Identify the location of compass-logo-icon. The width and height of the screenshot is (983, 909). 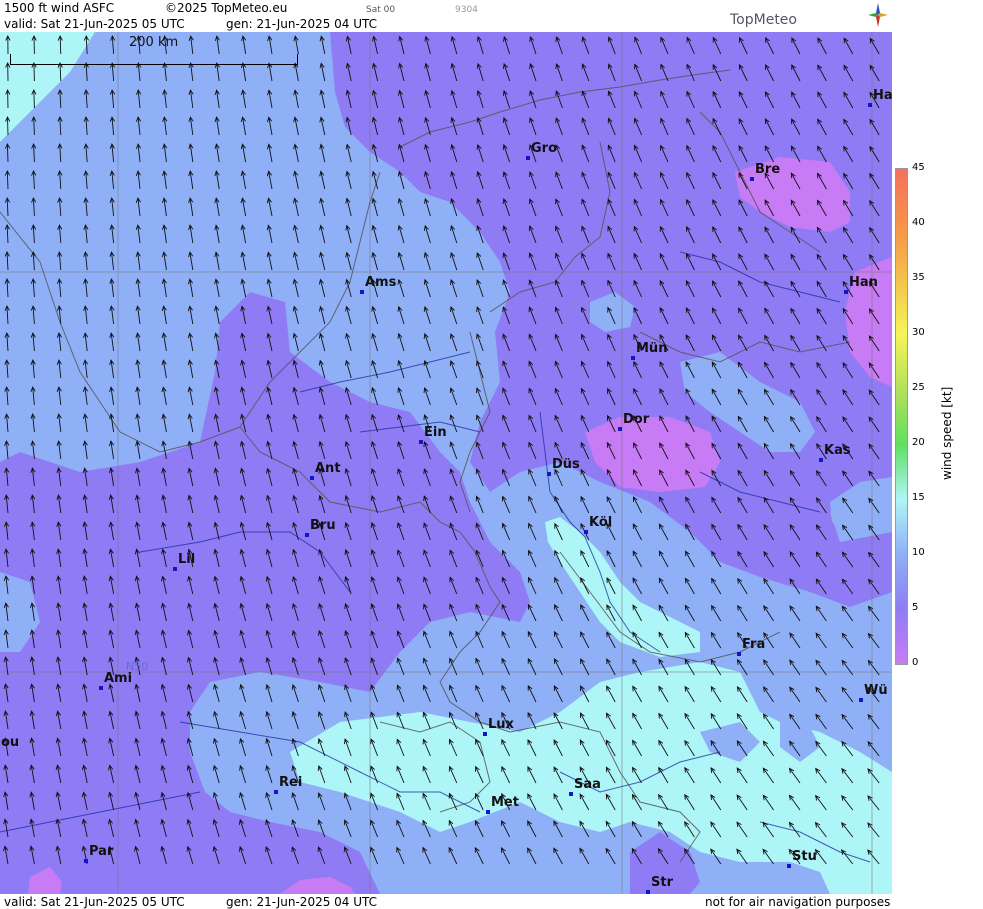
(878, 15).